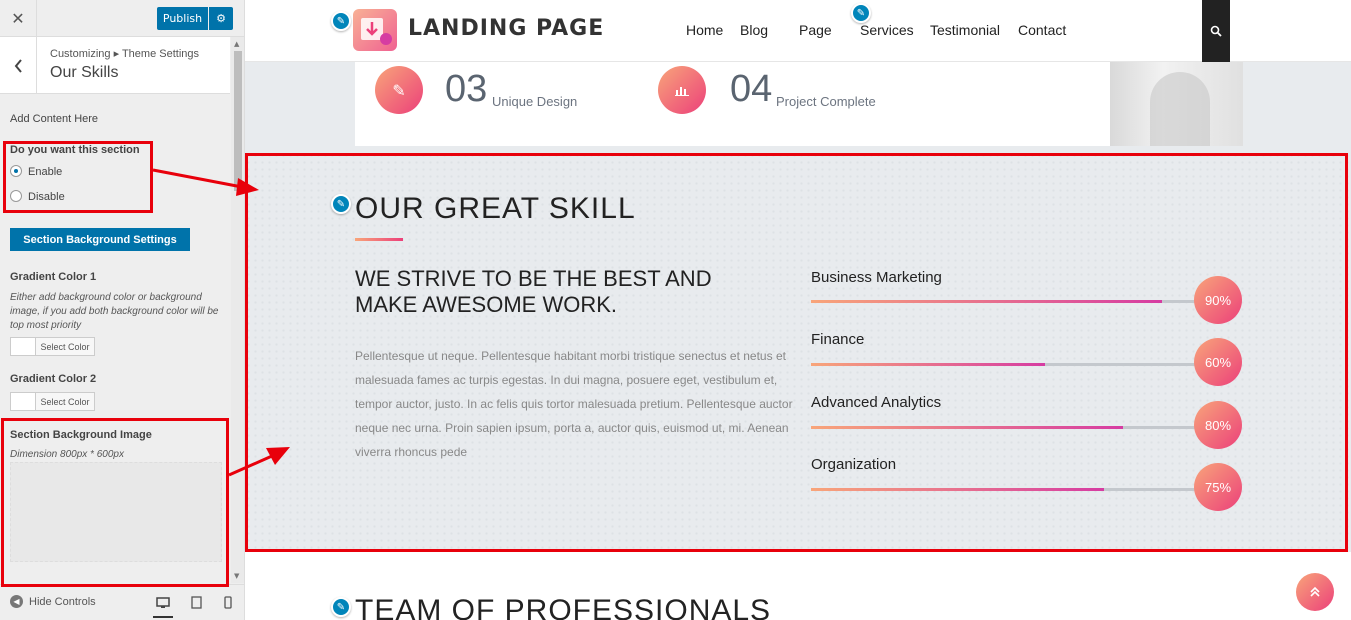 The width and height of the screenshot is (1351, 620). What do you see at coordinates (228, 602) in the screenshot?
I see `mobile-preview-icon` at bounding box center [228, 602].